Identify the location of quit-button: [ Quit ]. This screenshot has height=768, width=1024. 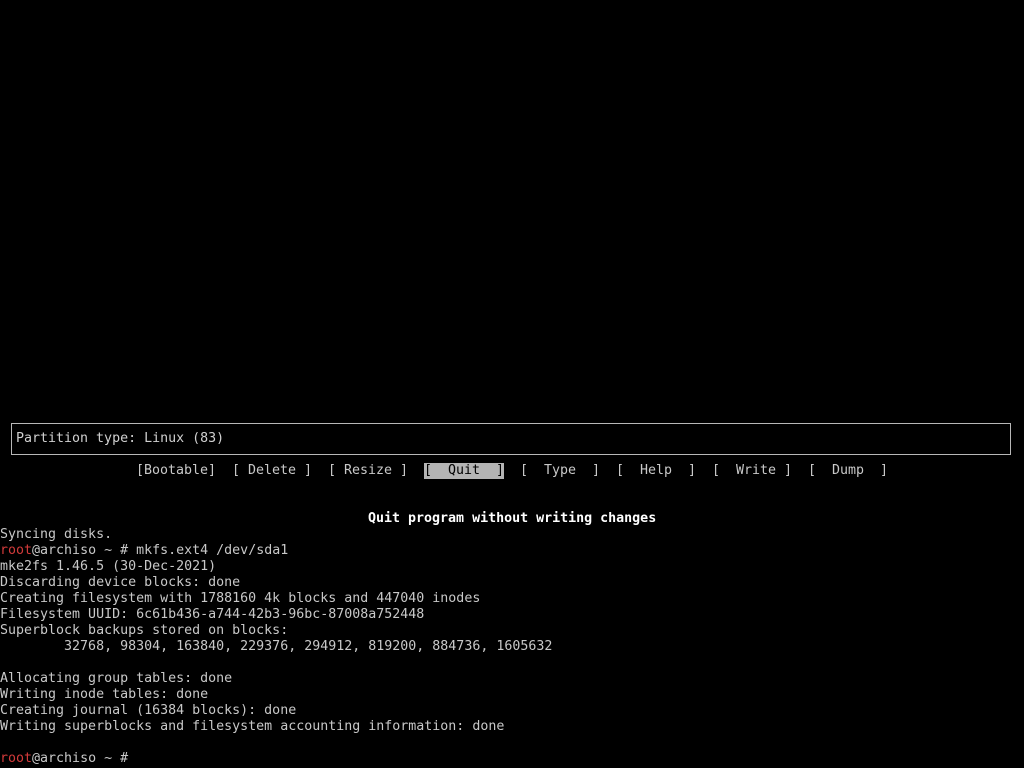
(464, 471).